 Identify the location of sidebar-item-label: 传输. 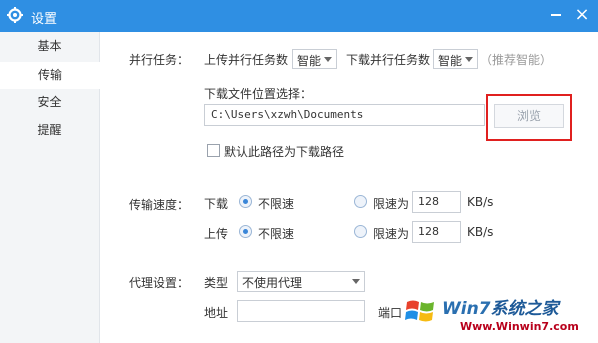
(49, 75).